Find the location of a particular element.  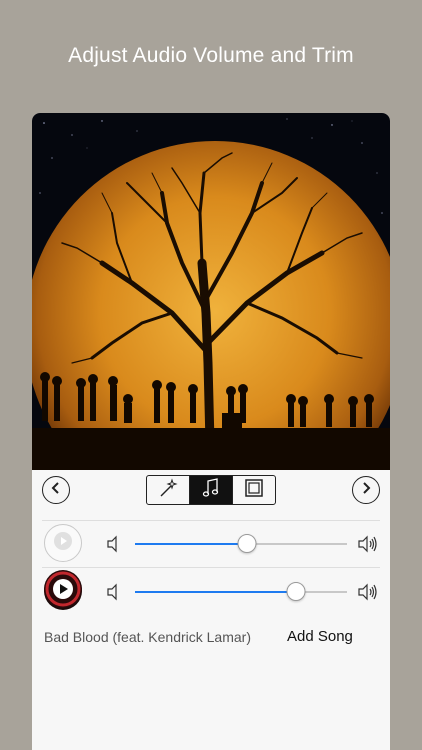

frame-icon is located at coordinates (254, 490).